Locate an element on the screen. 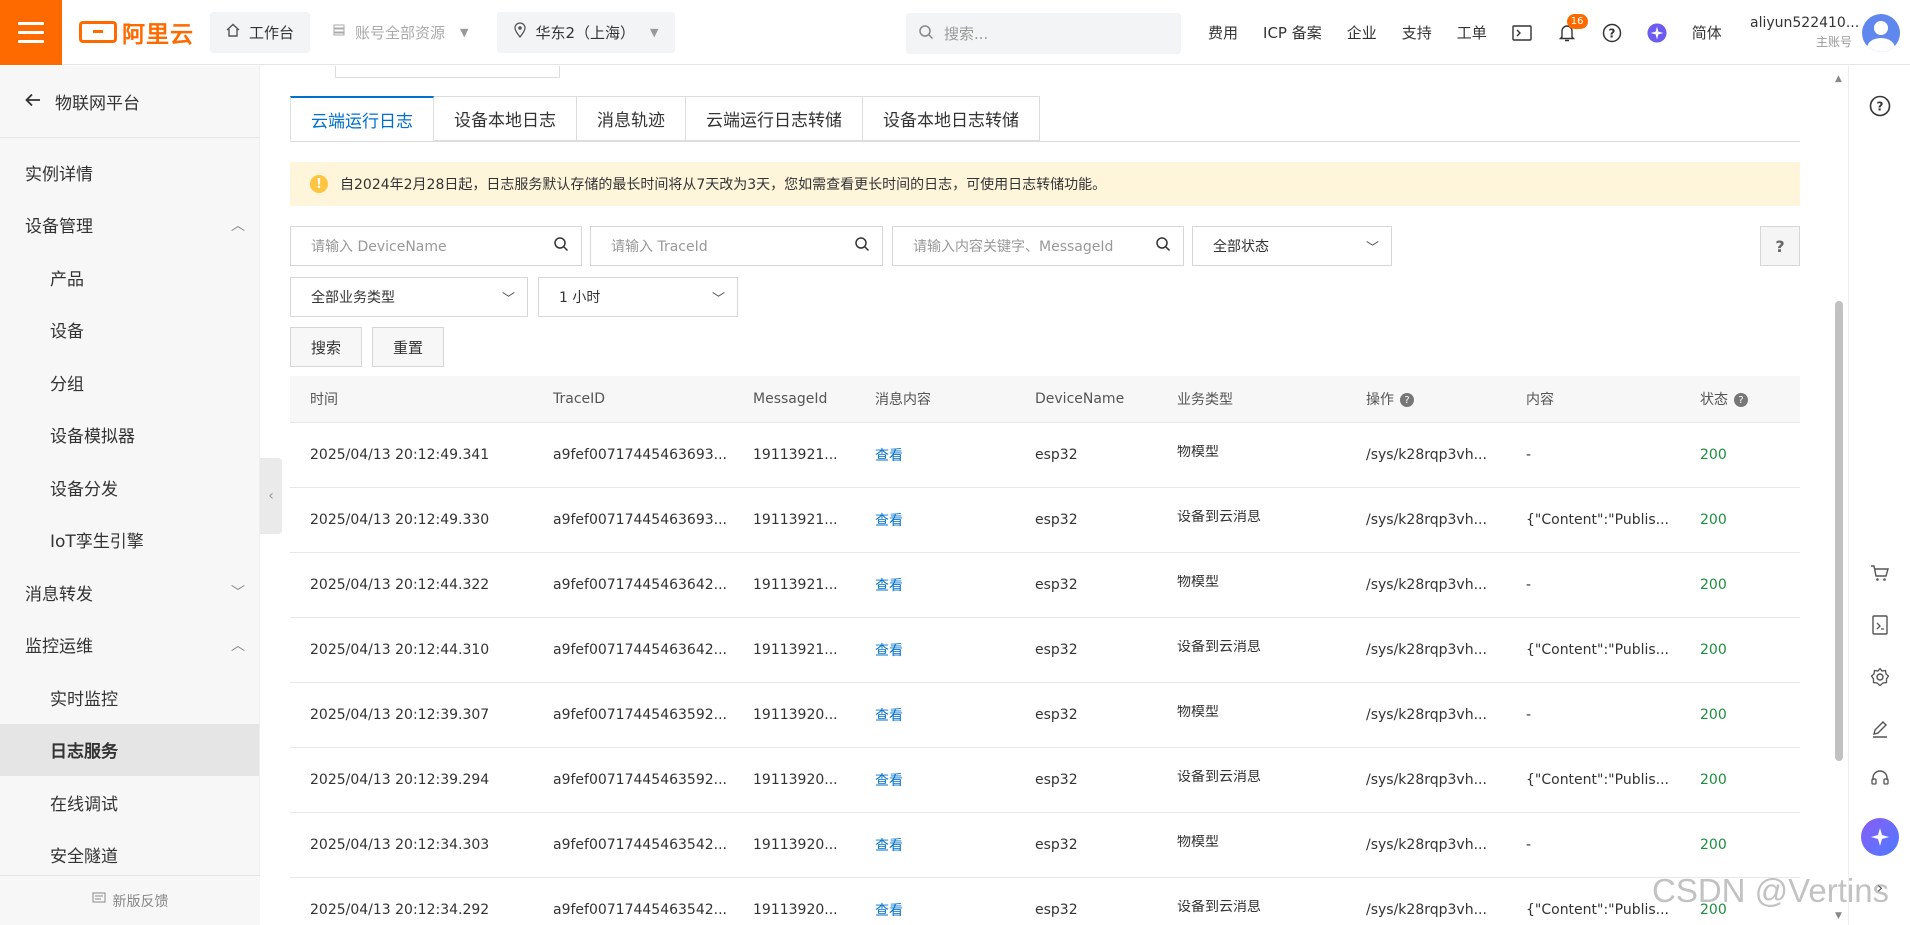  tab-cloud-log-dump: 云端运行日志转储 is located at coordinates (774, 118).